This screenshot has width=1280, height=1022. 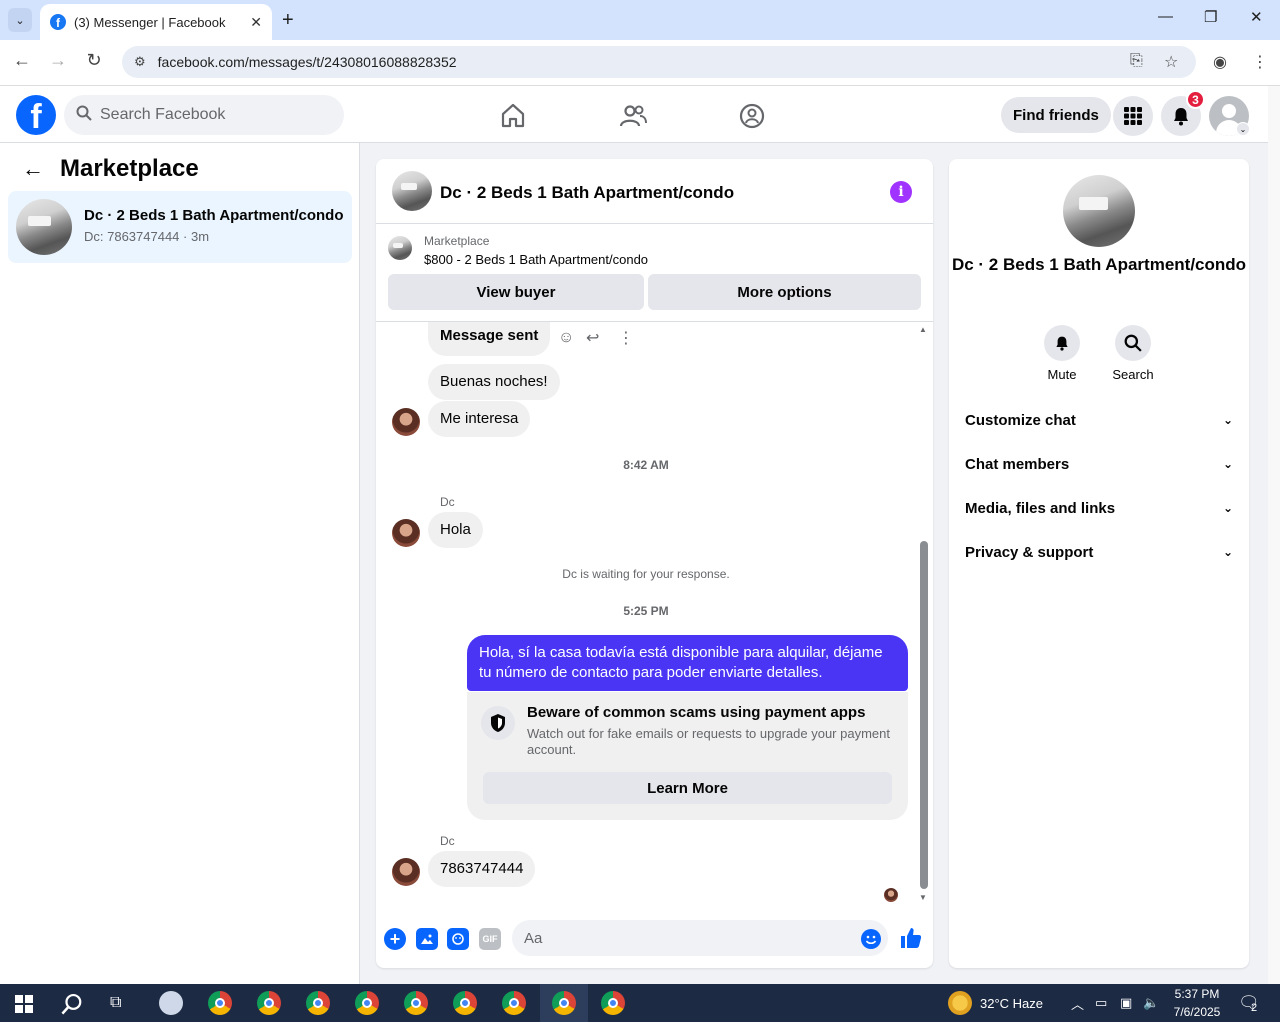 What do you see at coordinates (395, 939) in the screenshot?
I see `plus-icon: +` at bounding box center [395, 939].